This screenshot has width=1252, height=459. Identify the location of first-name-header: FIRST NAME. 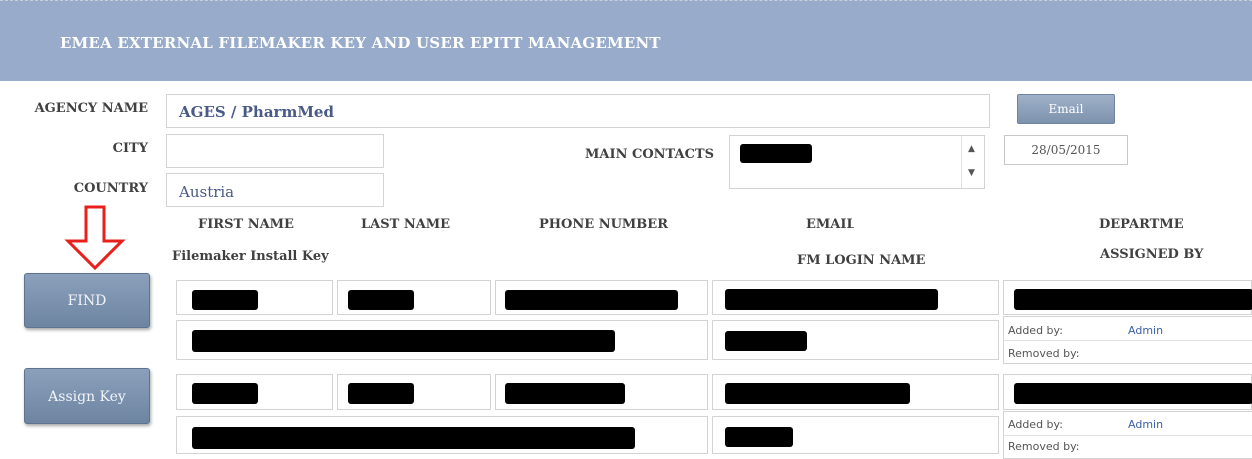
(246, 224).